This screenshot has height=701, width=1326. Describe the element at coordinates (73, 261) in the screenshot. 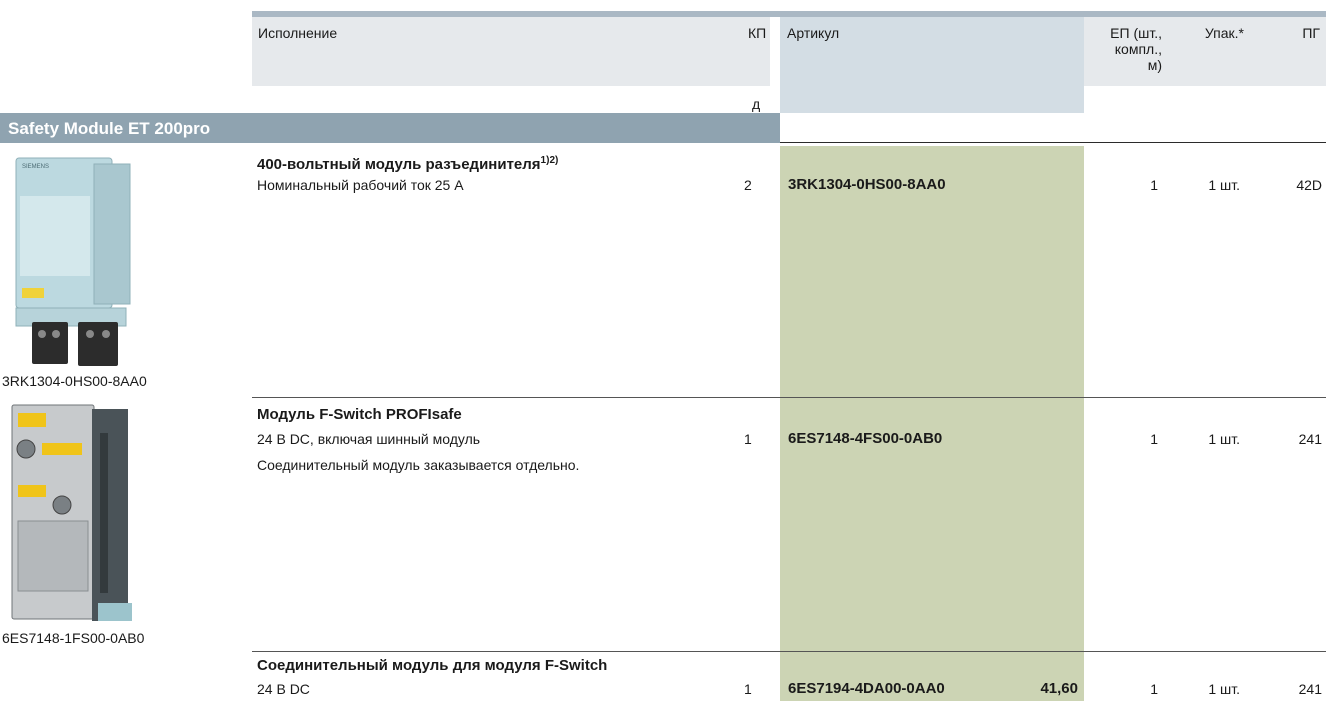

I see `product-image-disconnect-module: SIEMENS` at that location.